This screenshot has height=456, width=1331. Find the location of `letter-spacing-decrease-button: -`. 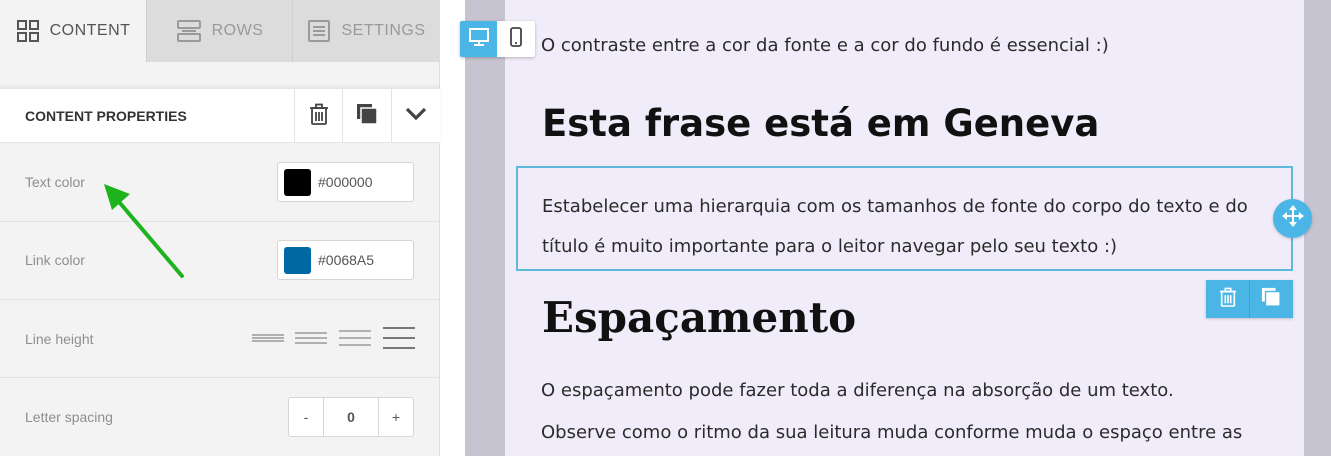

letter-spacing-decrease-button: - is located at coordinates (306, 417).